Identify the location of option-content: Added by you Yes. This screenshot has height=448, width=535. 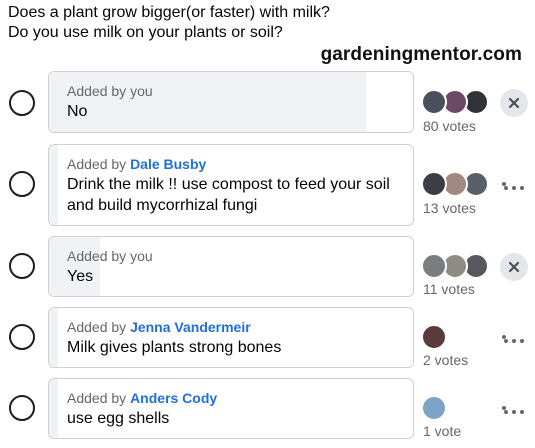
(231, 266).